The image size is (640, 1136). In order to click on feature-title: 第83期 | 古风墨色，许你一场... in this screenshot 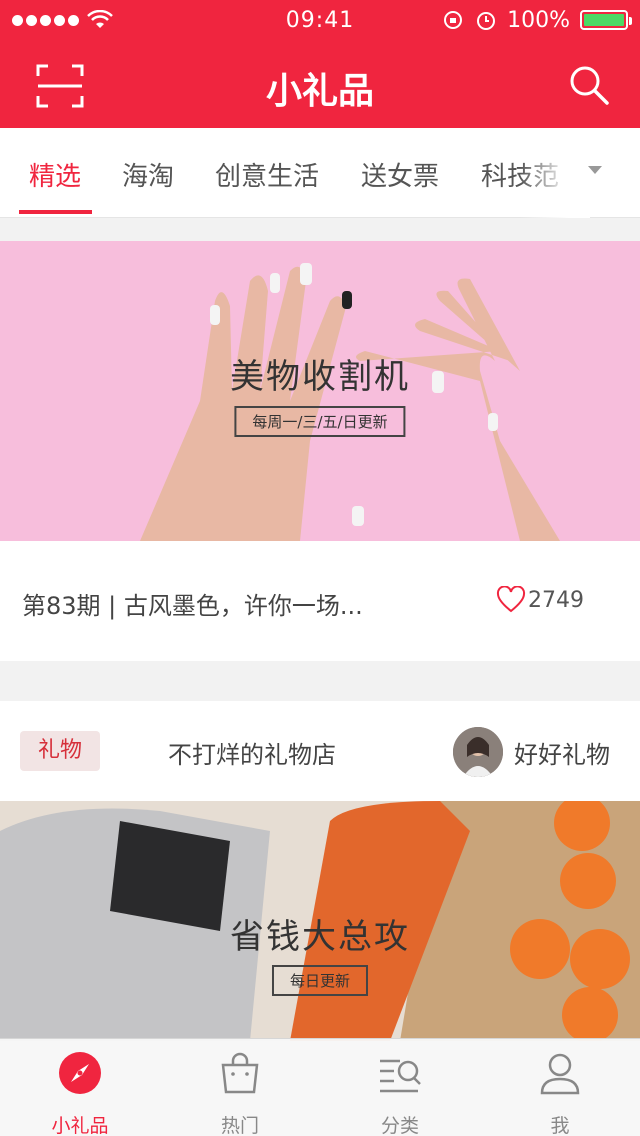, I will do `click(192, 606)`.